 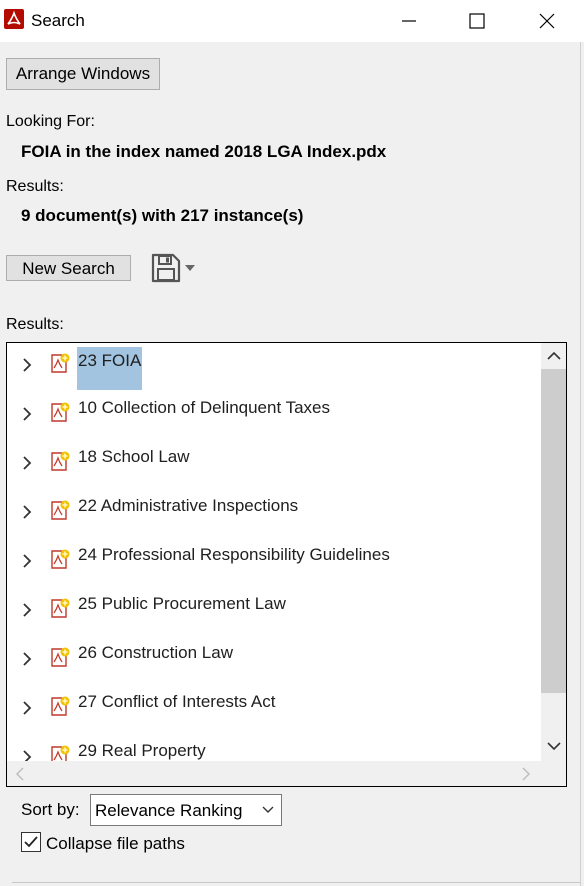 I want to click on scroll-down-icon, so click(x=554, y=746).